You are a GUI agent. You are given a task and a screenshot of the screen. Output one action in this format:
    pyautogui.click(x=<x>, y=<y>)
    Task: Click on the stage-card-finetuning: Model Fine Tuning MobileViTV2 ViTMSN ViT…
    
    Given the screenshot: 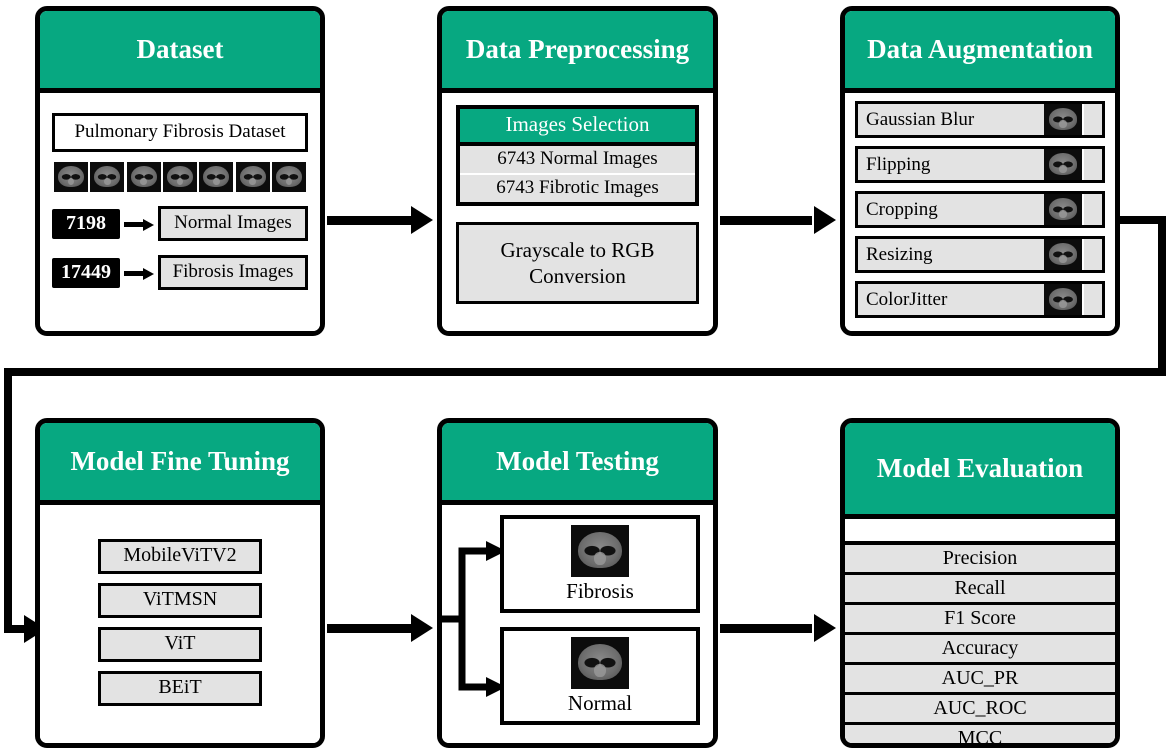 What is the action you would take?
    pyautogui.click(x=180, y=583)
    